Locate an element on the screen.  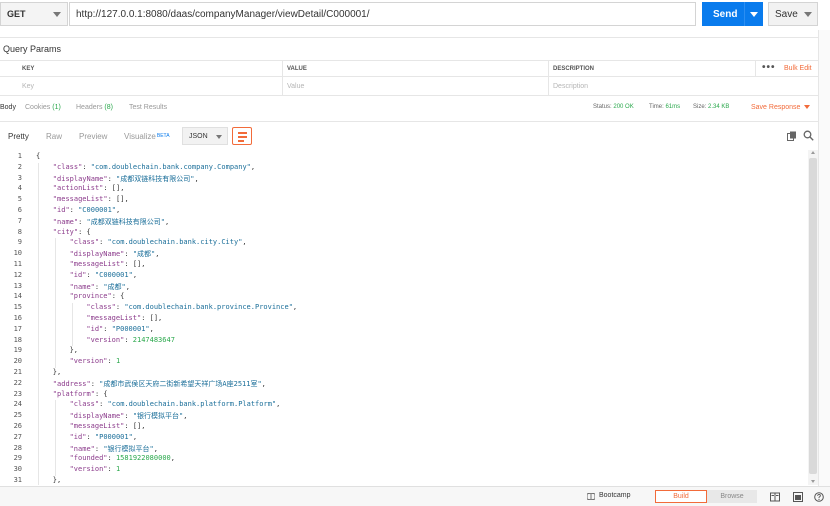
json-key: "class" is located at coordinates (84, 242).